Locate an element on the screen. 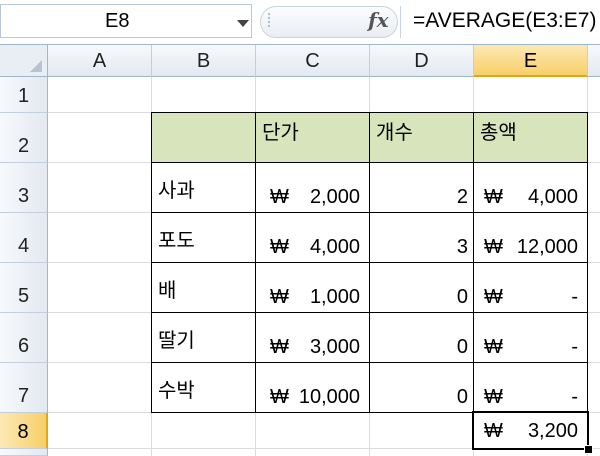 The height and width of the screenshot is (456, 600). cell-e5: ₩ - is located at coordinates (531, 288).